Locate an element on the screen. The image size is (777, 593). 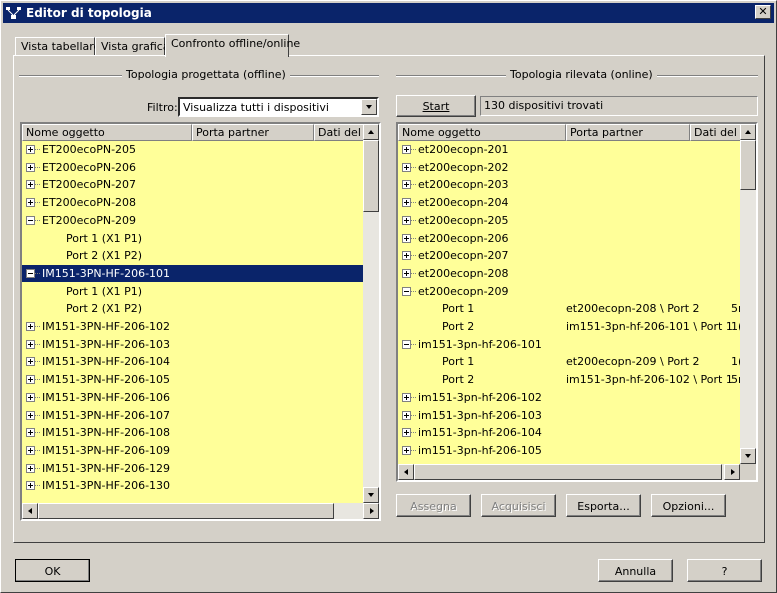
tree-row: IM151-3PN-HF-206-103 is located at coordinates (192, 344).